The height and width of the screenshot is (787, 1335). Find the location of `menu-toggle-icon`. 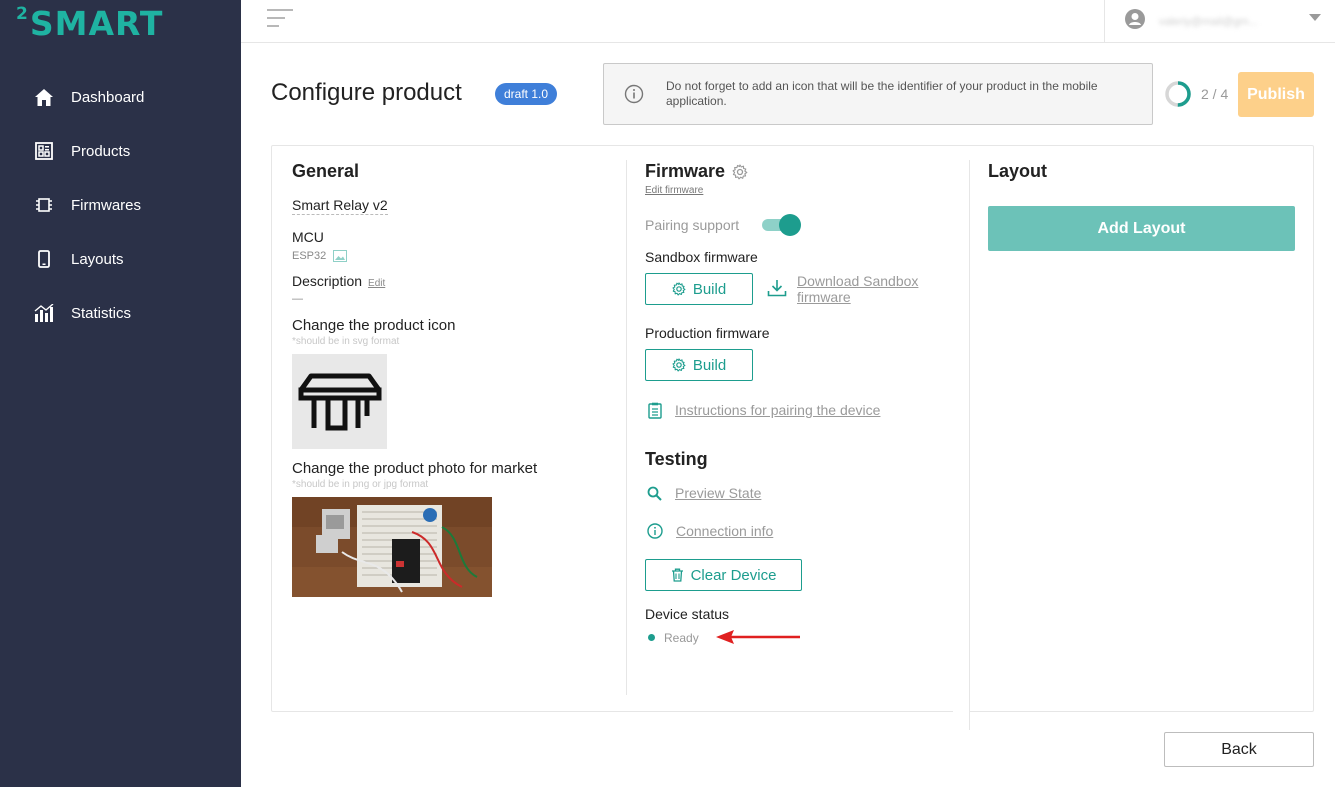

menu-toggle-icon is located at coordinates (281, 20).